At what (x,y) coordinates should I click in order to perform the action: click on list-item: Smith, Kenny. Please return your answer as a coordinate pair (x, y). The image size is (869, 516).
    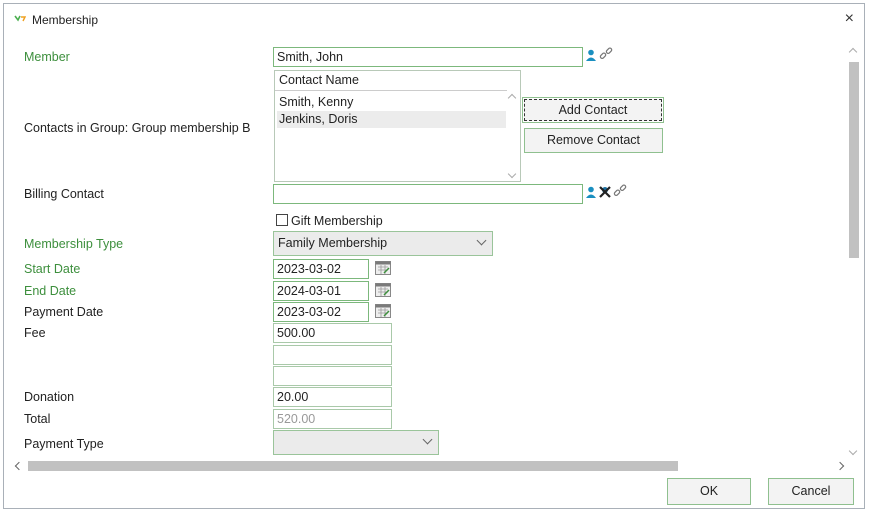
    Looking at the image, I should click on (391, 102).